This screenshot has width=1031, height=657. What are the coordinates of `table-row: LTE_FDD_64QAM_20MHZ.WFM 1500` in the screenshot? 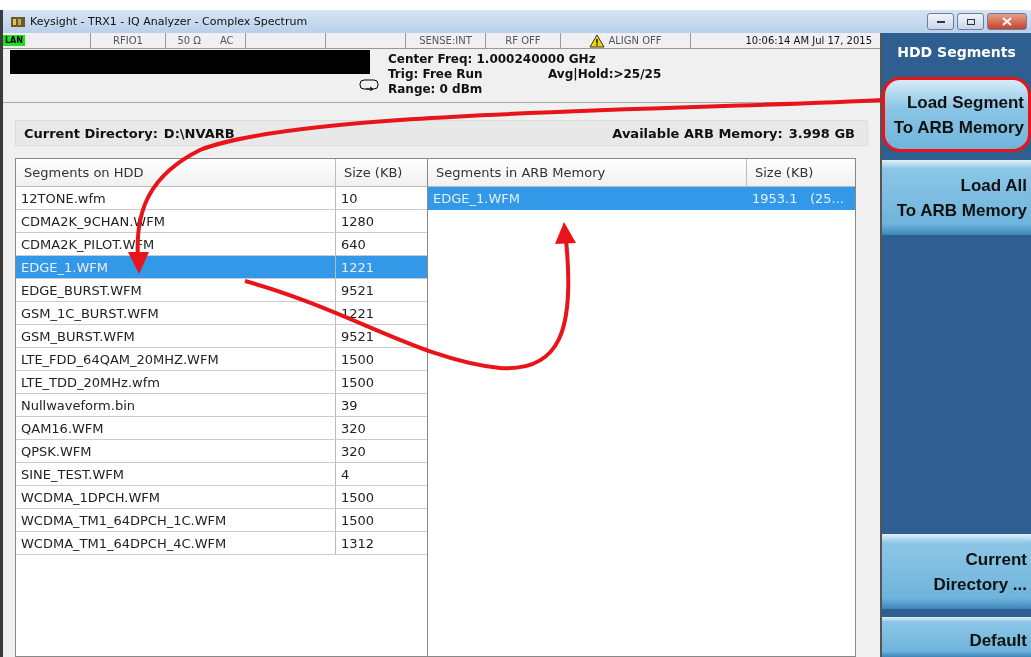 It's located at (221, 359).